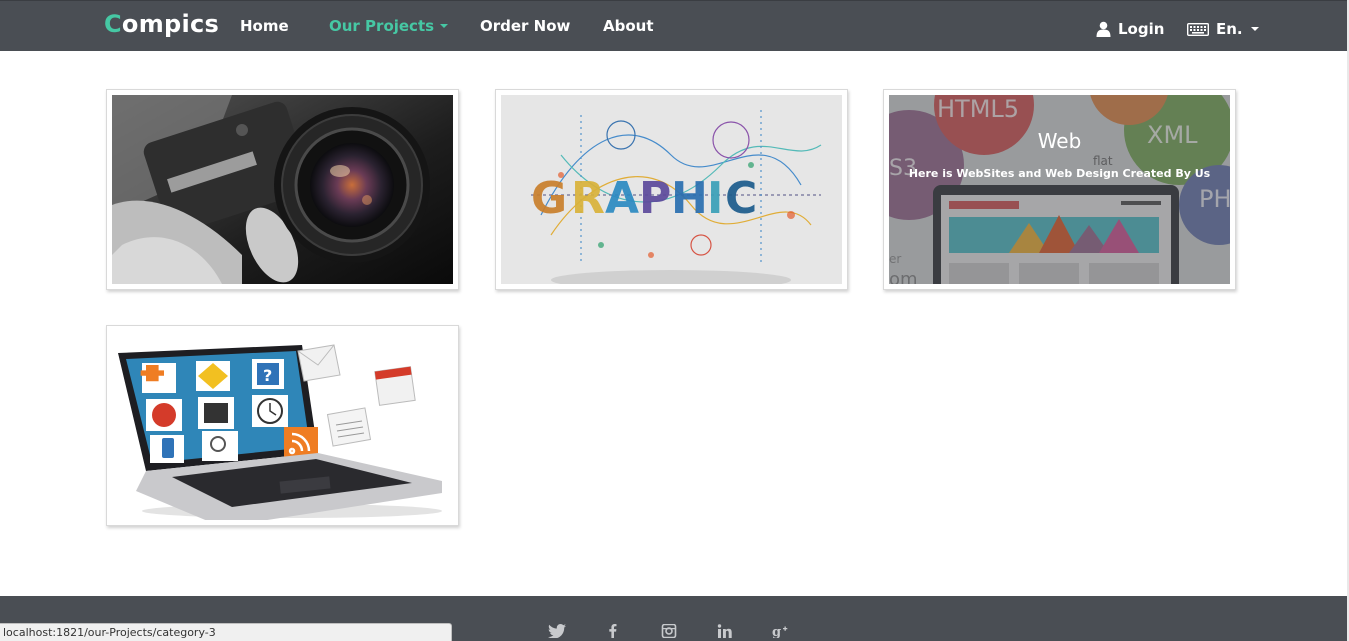  Describe the element at coordinates (1103, 29) in the screenshot. I see `user-icon` at that location.